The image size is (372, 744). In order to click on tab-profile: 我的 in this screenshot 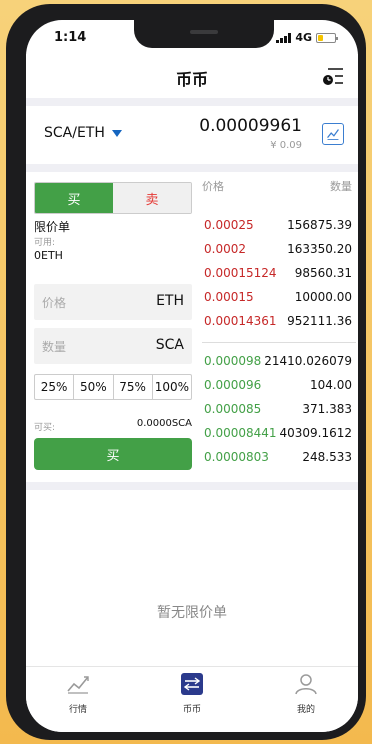, I will do `click(306, 694)`.